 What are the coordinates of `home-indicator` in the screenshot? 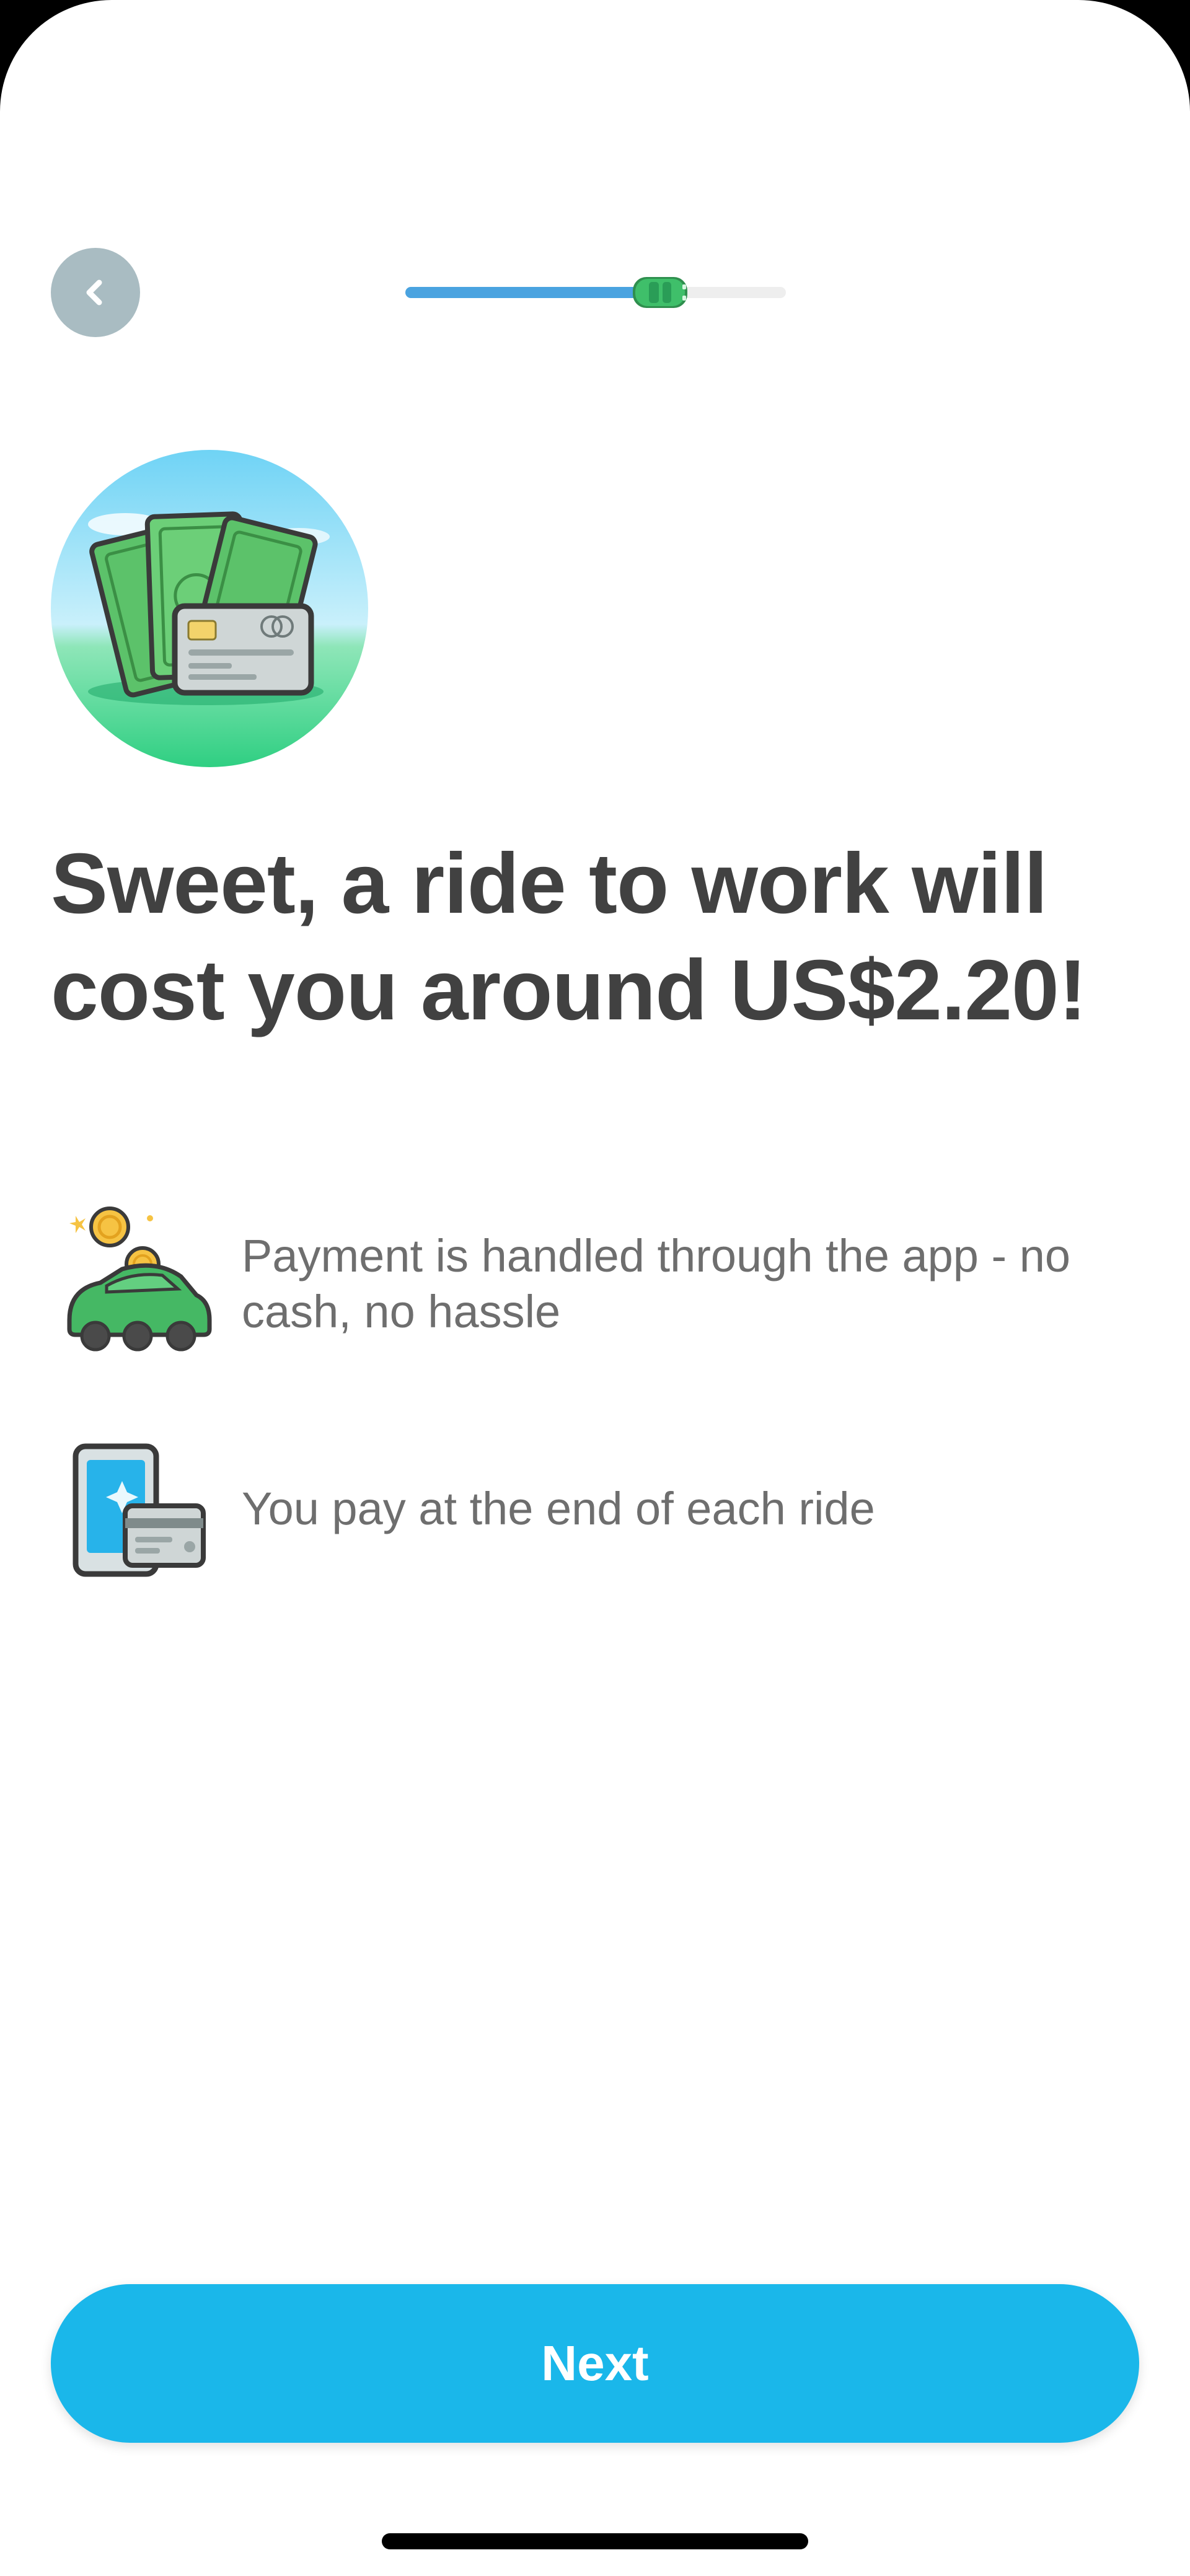 It's located at (595, 2541).